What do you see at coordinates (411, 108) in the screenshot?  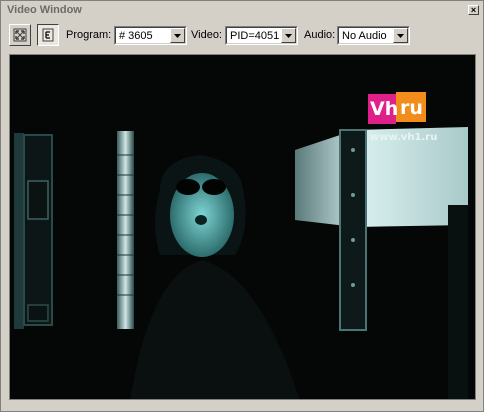 I see `logo-text-ru: ru` at bounding box center [411, 108].